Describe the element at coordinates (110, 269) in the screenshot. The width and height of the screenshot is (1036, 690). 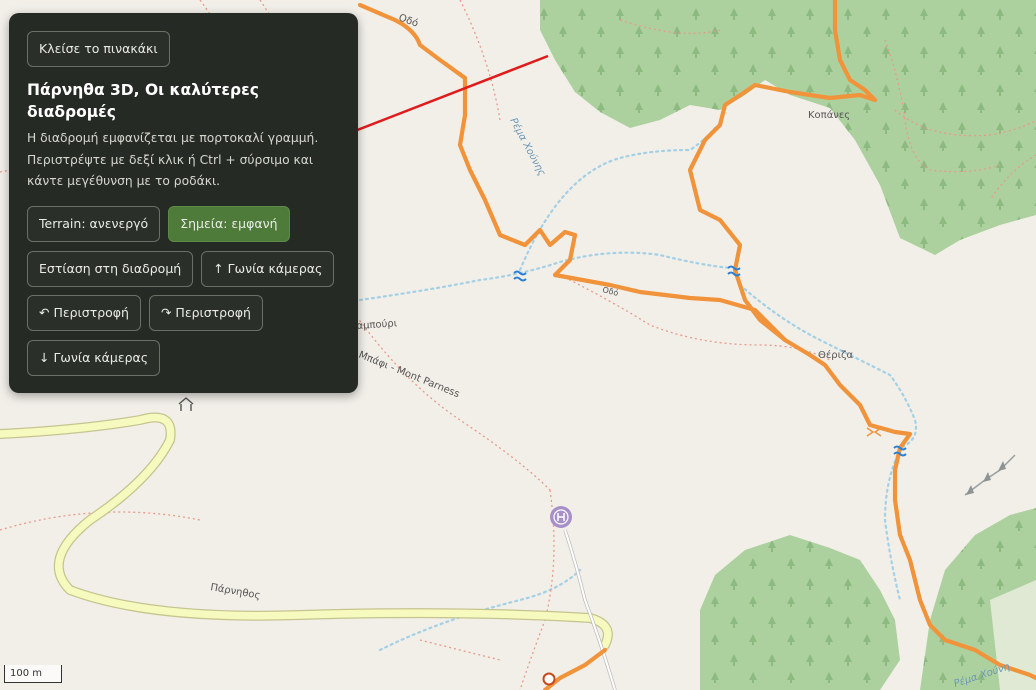
I see `focus-route-button: Εστίαση στη διαδρομή` at that location.